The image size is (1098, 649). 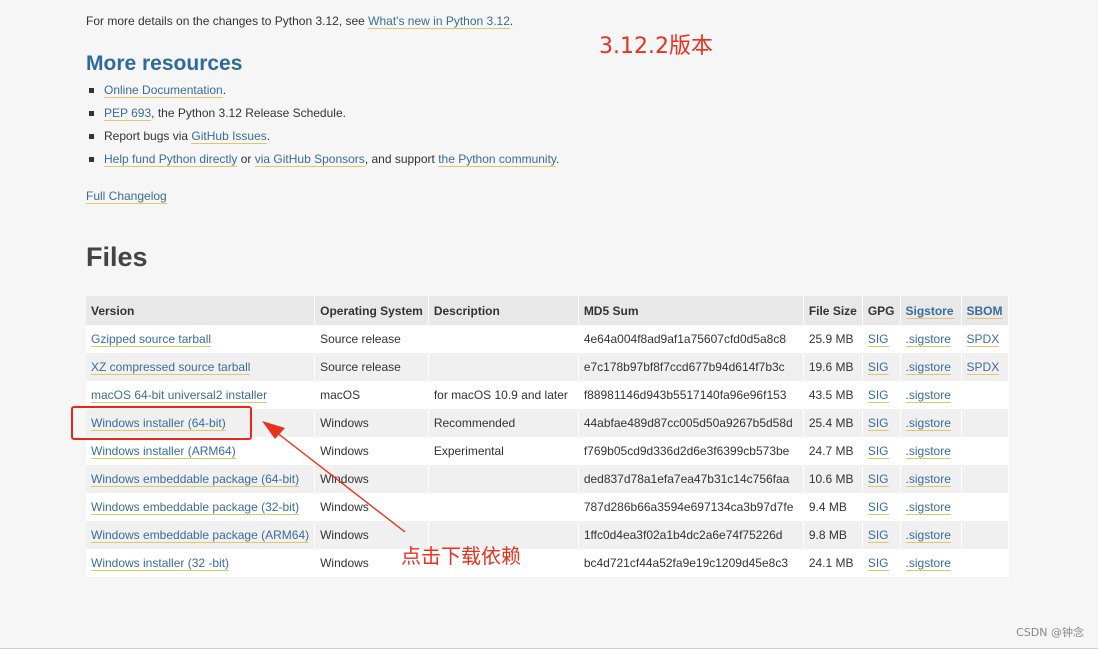 What do you see at coordinates (461, 556) in the screenshot?
I see `annotation-click: 点击下载依赖` at bounding box center [461, 556].